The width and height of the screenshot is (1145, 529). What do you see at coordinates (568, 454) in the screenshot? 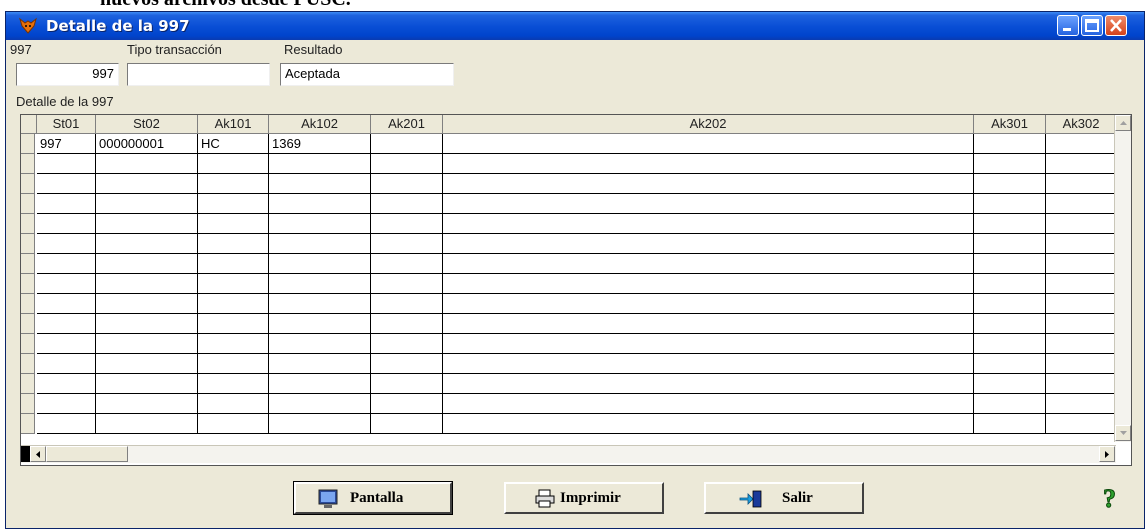
I see `horizontal-scrollbar` at bounding box center [568, 454].